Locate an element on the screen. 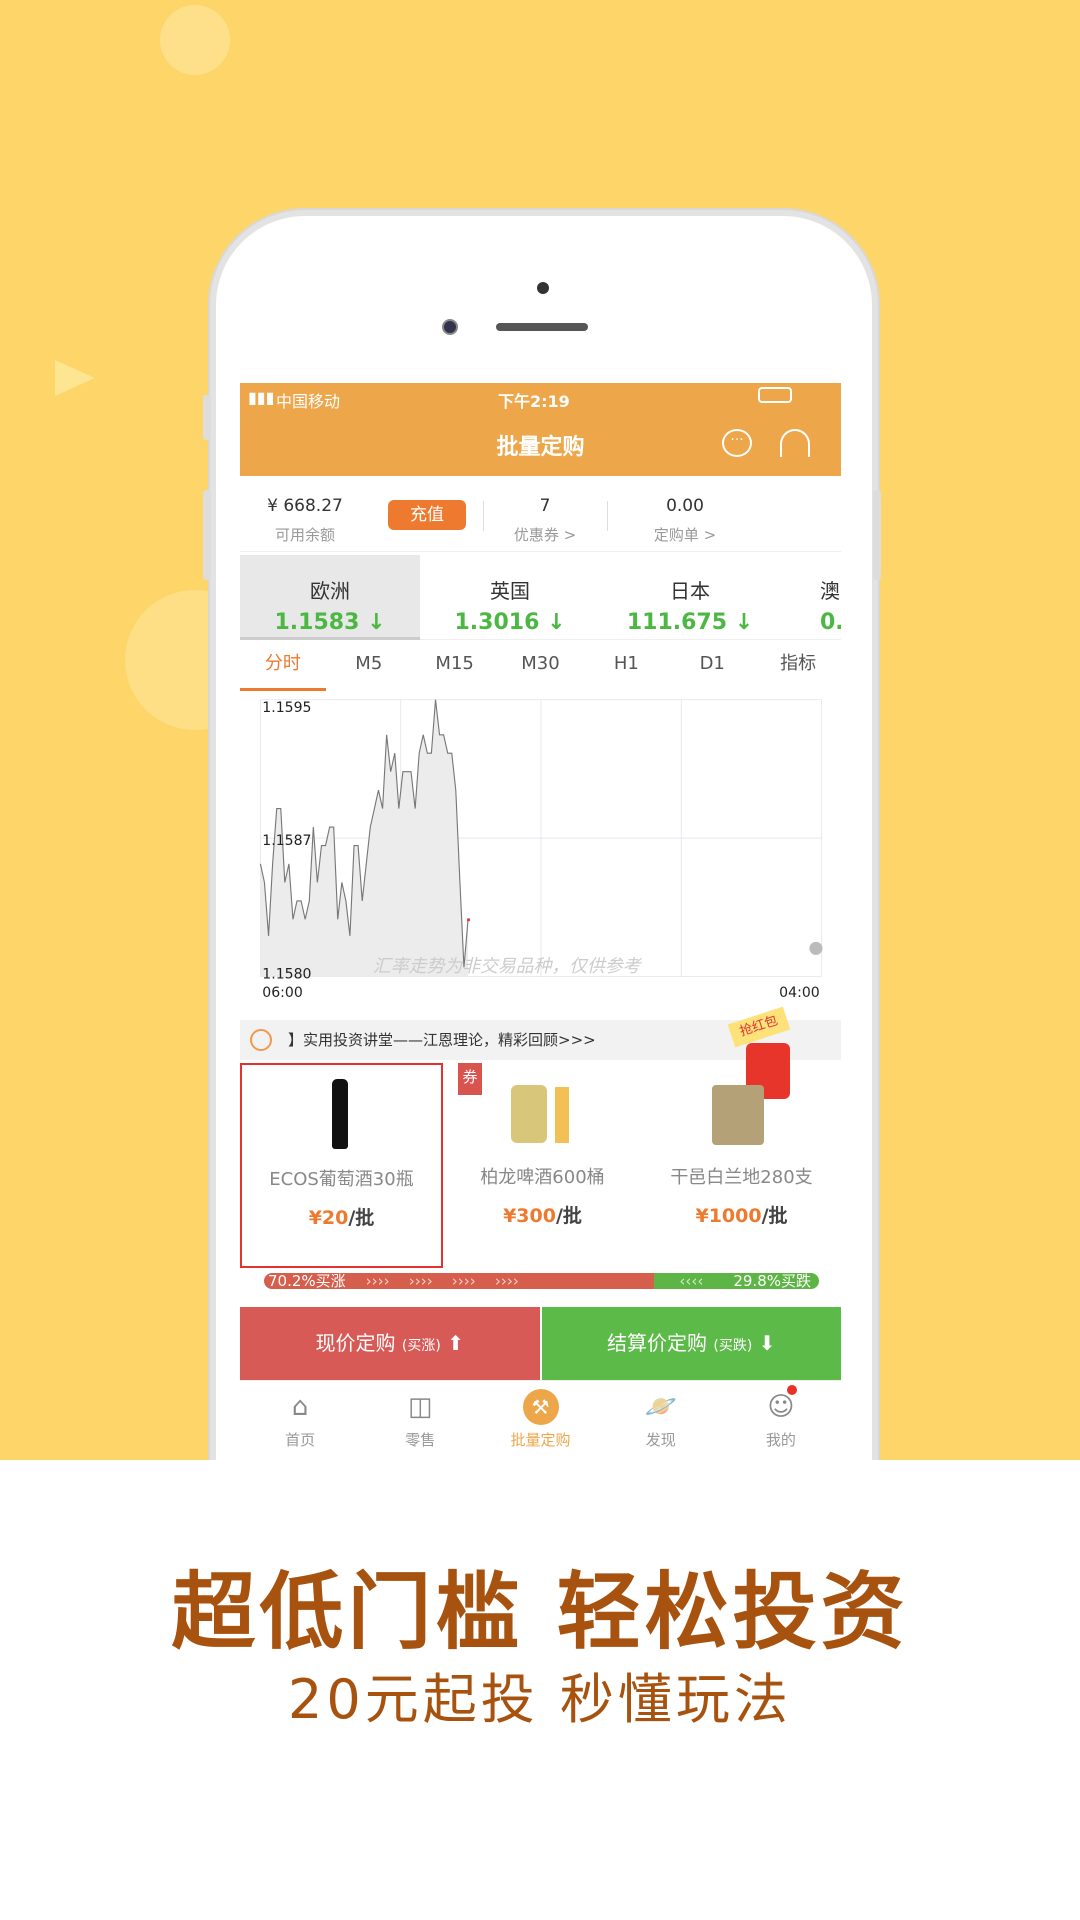  product-card: 干邑白兰地280支 ¥1000/批 is located at coordinates (741, 1165).